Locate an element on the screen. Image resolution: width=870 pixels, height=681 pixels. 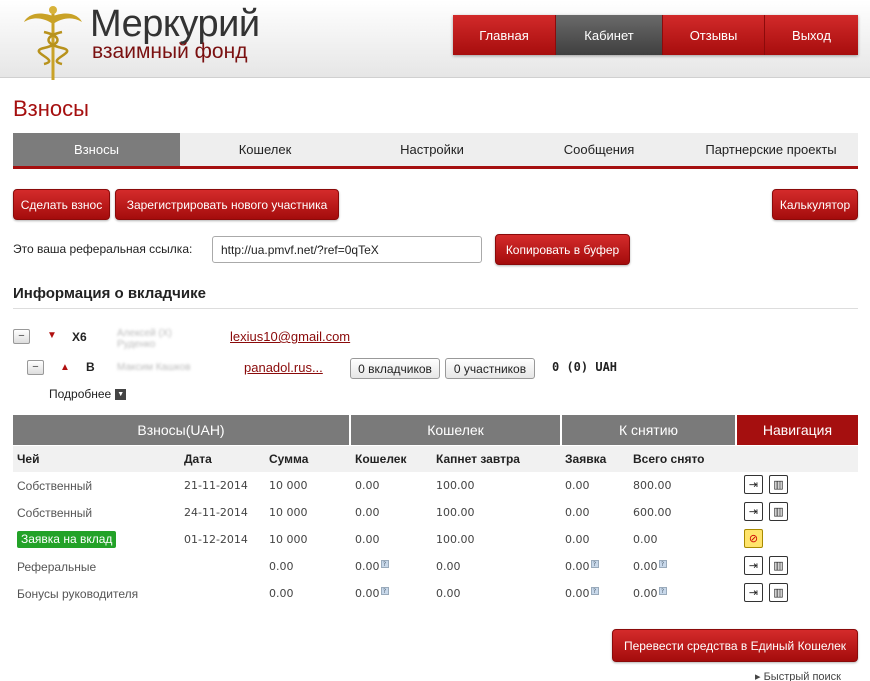
nav-logout-button: Выход is located at coordinates (811, 35).